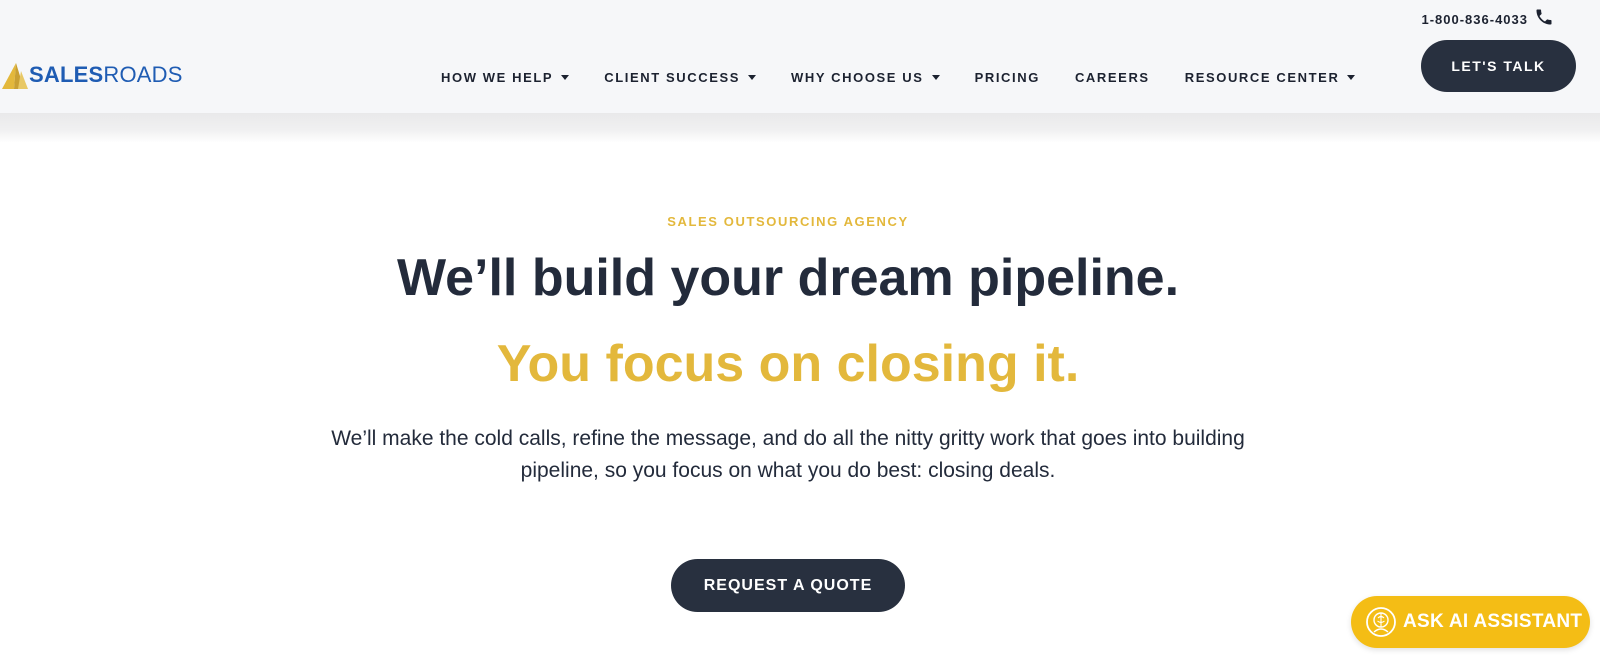  I want to click on phone-icon, so click(1544, 16).